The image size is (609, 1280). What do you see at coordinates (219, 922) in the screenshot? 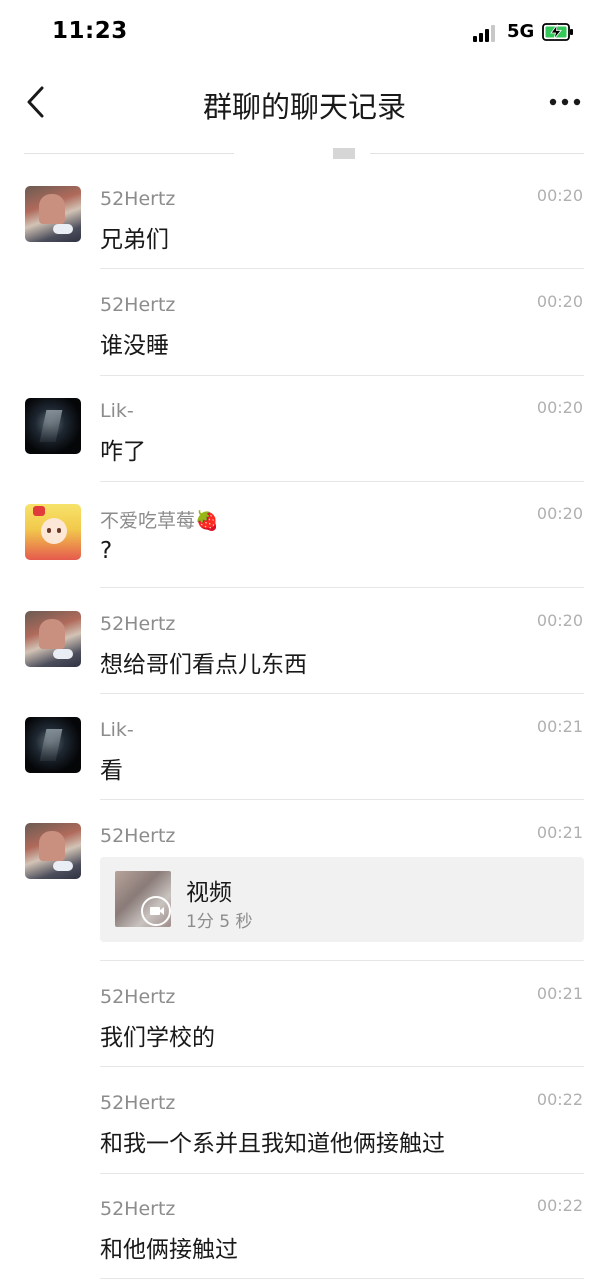
I see `video-duration: 1分 5 秒` at bounding box center [219, 922].